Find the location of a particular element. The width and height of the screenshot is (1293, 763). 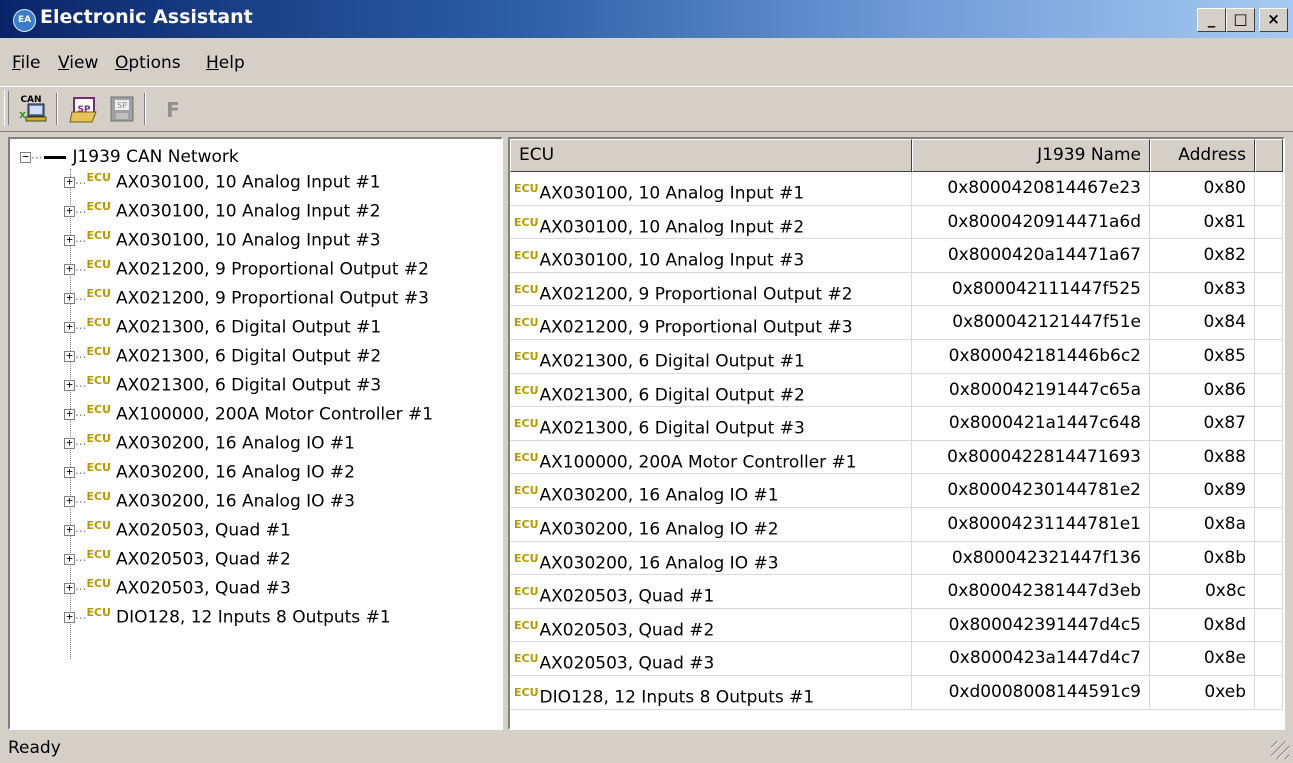

svg-text: SP is located at coordinates (122, 105).